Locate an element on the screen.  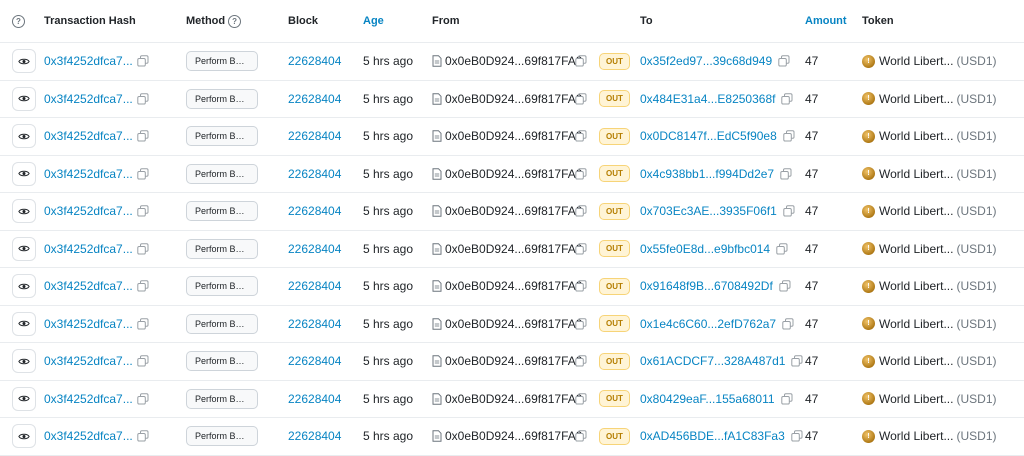
to-address-link: 0x61ACDCF7...328A487d1 is located at coordinates (712, 361).